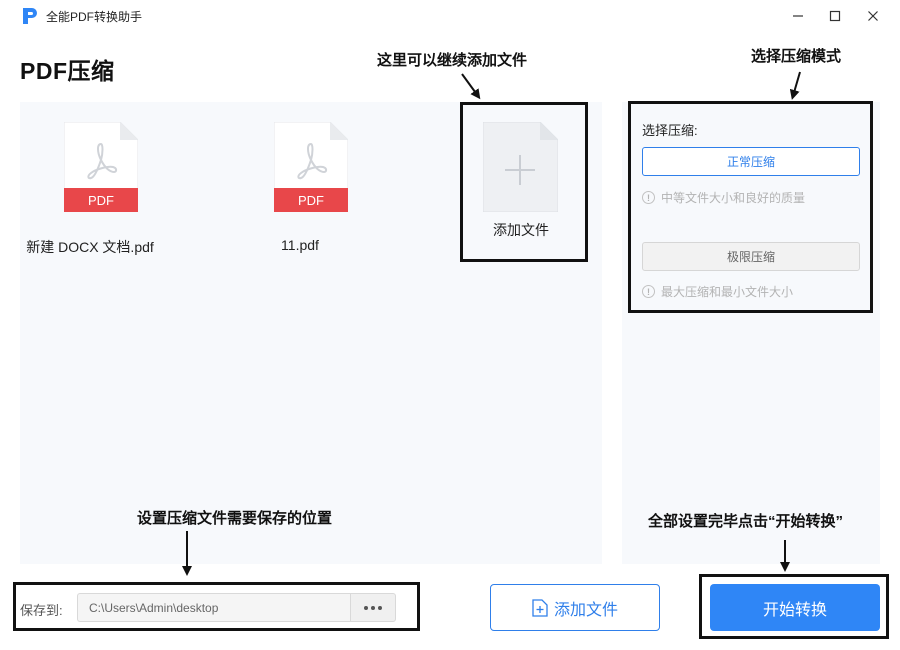  What do you see at coordinates (450, 16) in the screenshot?
I see `title-bar: 全能PDF转换助手` at bounding box center [450, 16].